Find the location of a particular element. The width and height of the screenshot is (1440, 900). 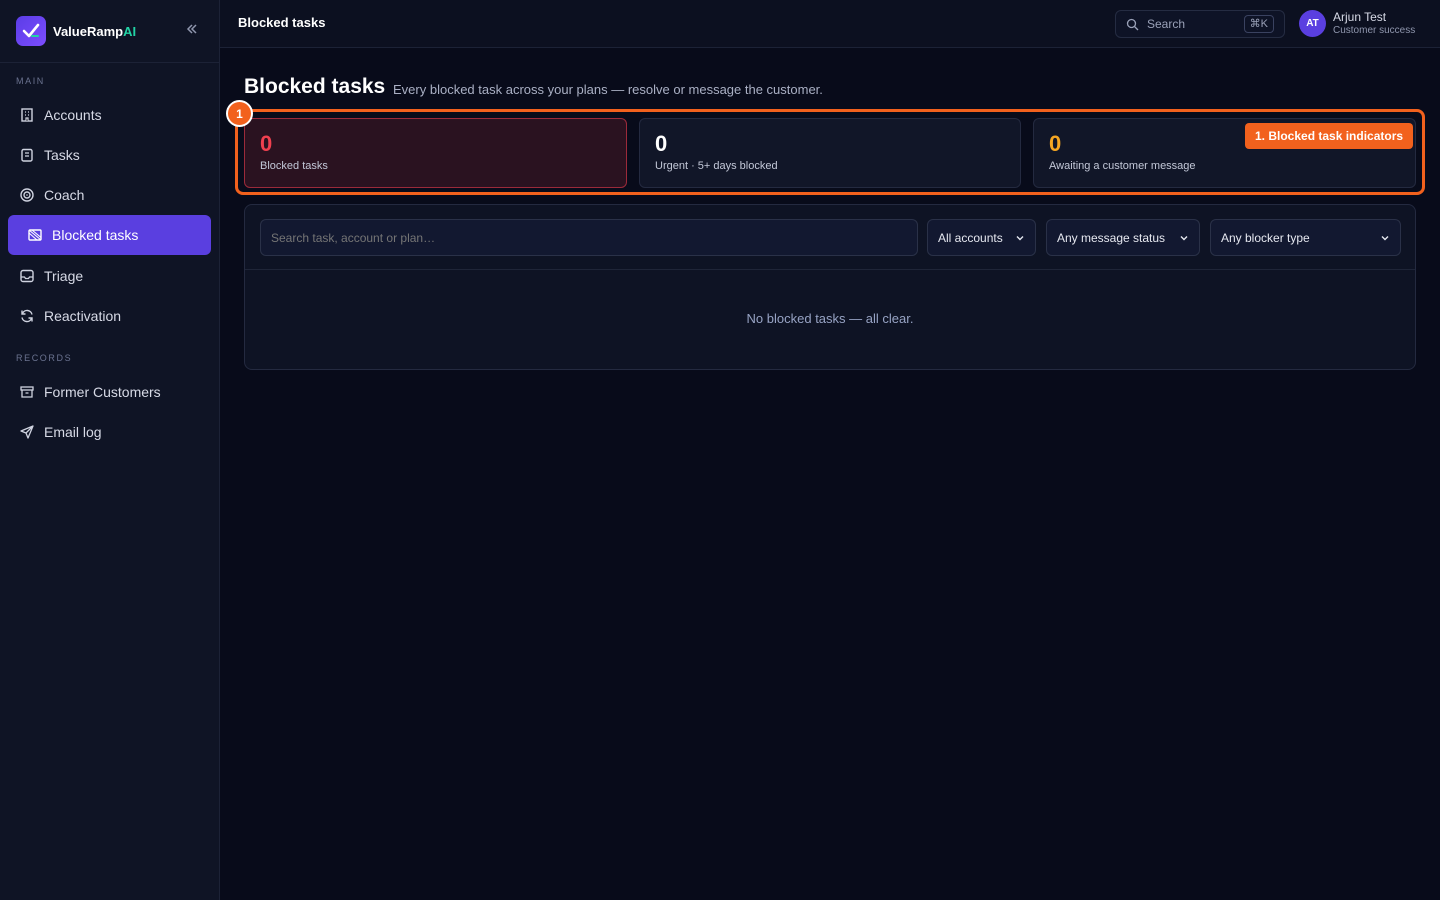

empty-state-message: No blocked tasks — all clear. is located at coordinates (830, 318).